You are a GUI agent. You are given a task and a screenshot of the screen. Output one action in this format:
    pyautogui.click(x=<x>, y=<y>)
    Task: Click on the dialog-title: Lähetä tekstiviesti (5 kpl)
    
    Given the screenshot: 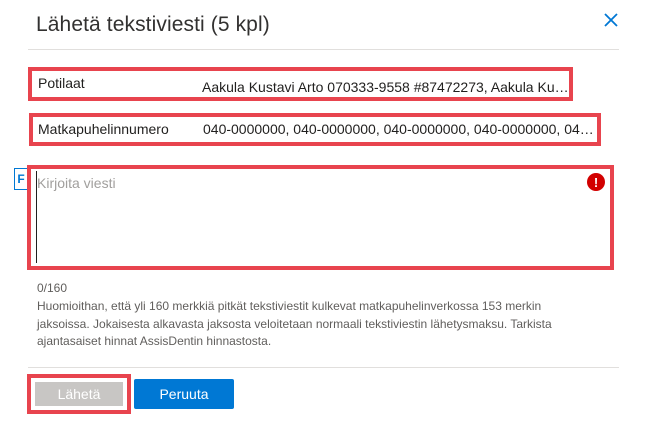 What is the action you would take?
    pyautogui.click(x=153, y=24)
    